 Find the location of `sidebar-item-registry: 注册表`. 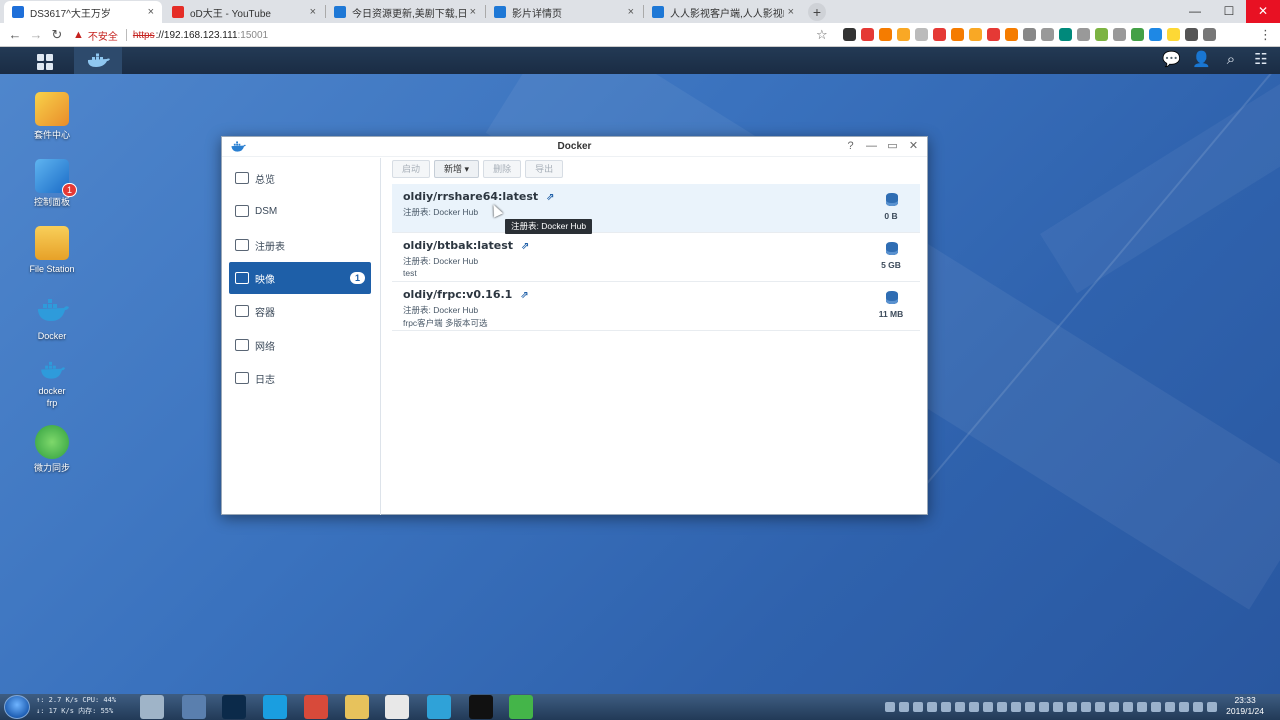

sidebar-item-registry: 注册表 is located at coordinates (300, 245).